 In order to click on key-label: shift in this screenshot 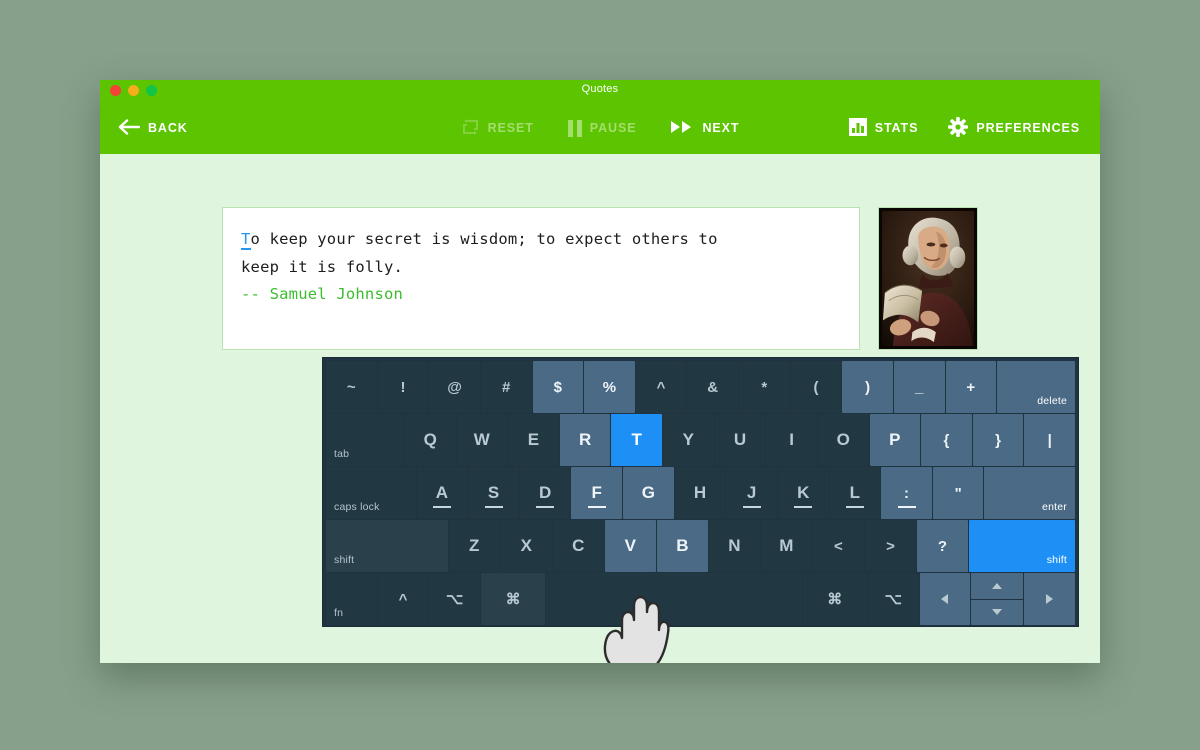, I will do `click(1056, 560)`.